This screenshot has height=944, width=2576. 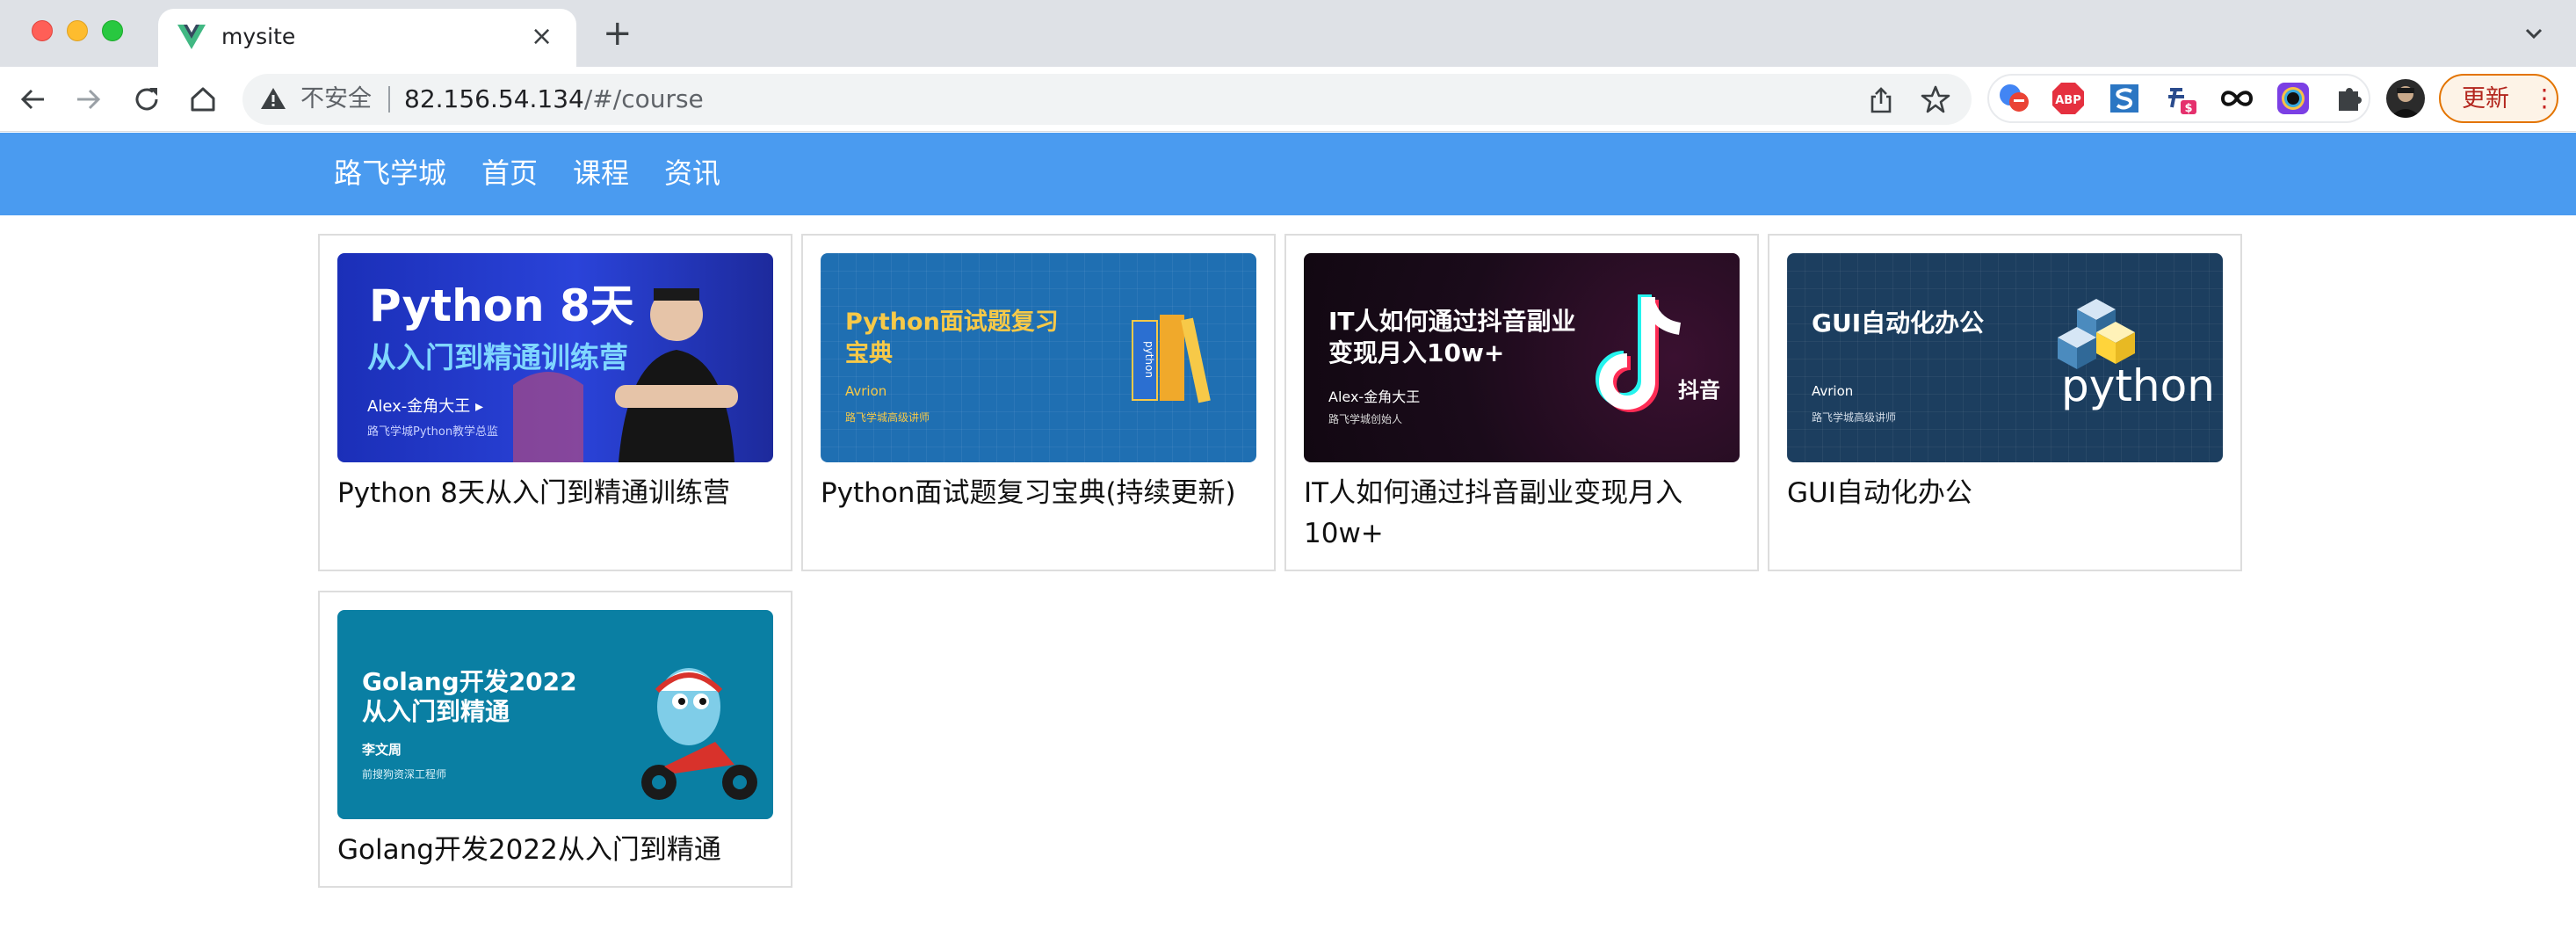 What do you see at coordinates (2293, 98) in the screenshot?
I see `color-picker-icon` at bounding box center [2293, 98].